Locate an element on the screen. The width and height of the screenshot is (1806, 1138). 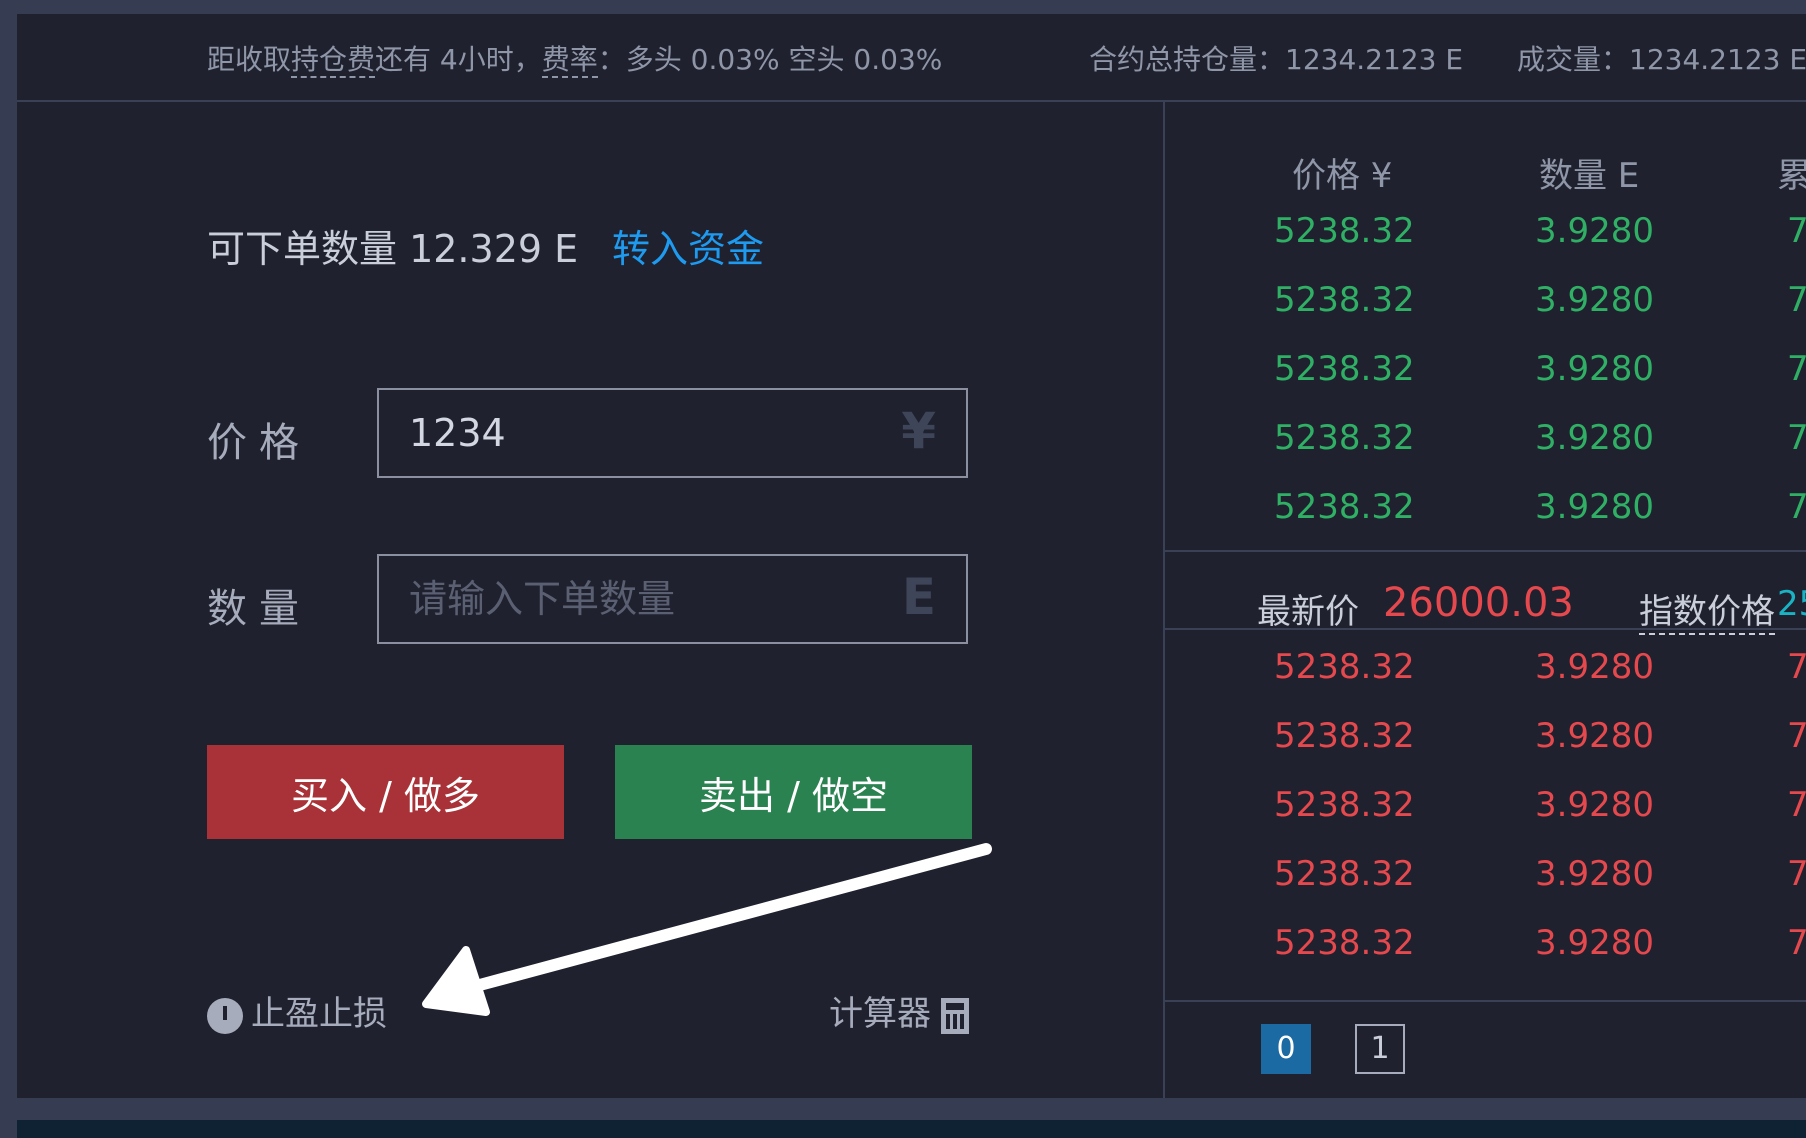
annotation-arrow is located at coordinates (707, 929).